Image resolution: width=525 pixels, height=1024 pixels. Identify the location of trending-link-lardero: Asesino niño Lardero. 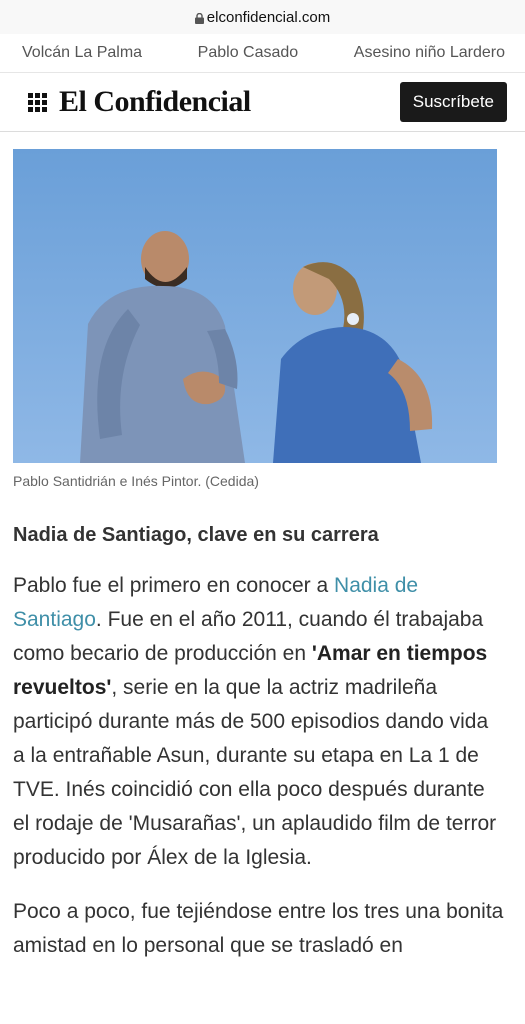
(429, 53).